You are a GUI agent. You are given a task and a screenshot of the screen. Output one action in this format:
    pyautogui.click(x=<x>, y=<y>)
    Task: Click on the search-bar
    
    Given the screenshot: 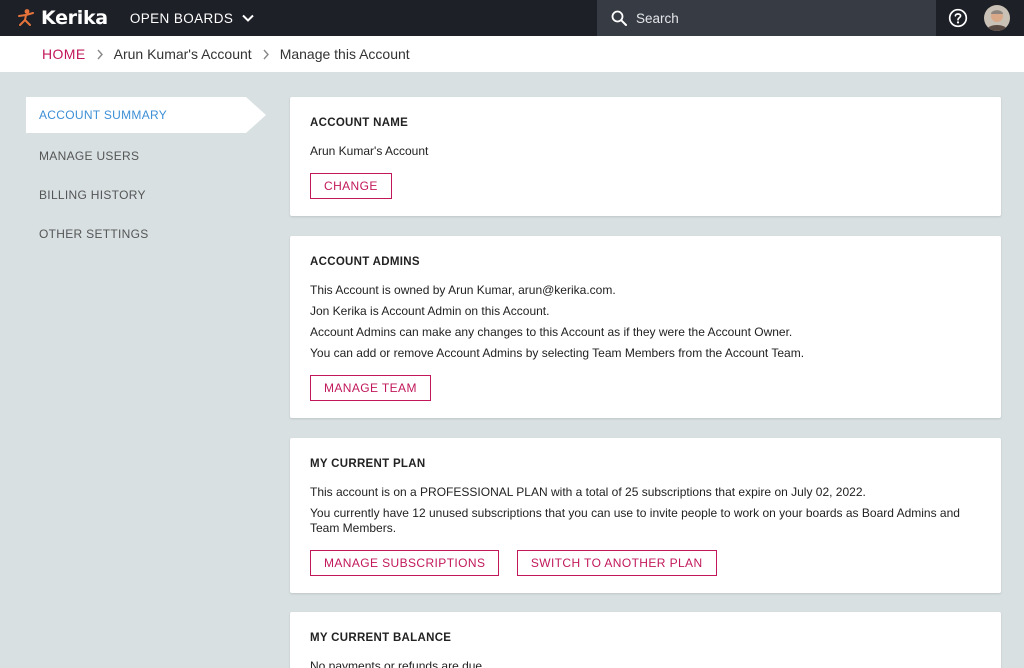 What is the action you would take?
    pyautogui.click(x=766, y=18)
    